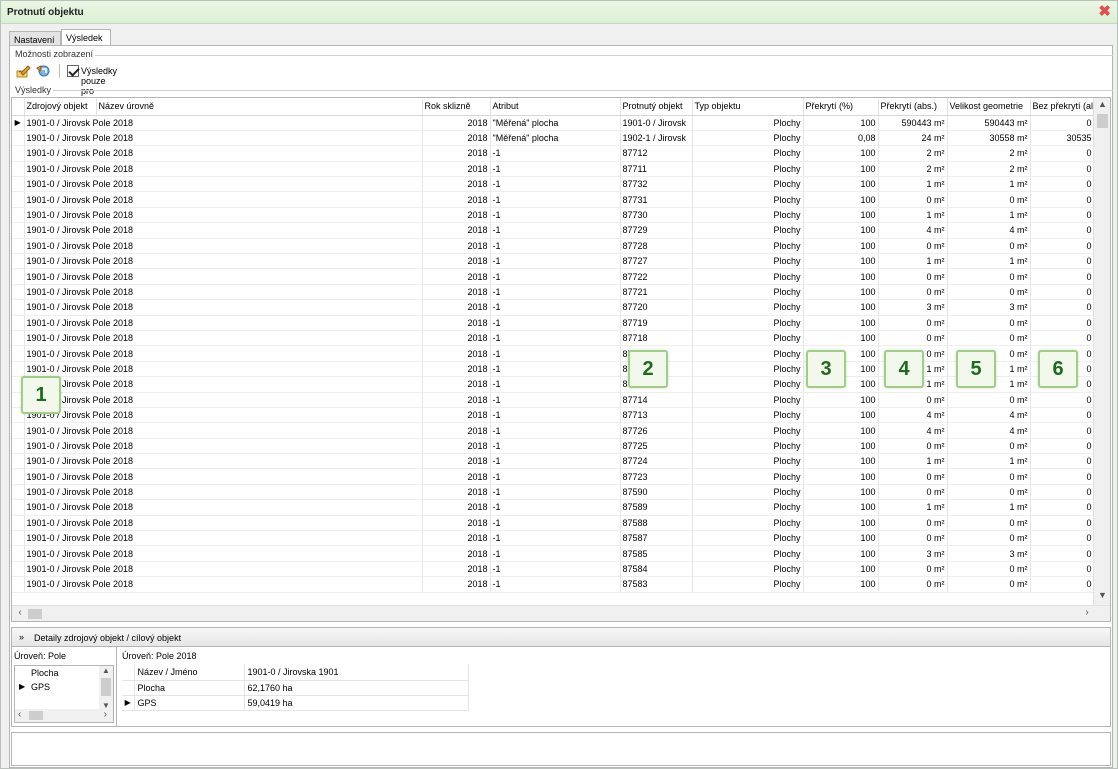 Image resolution: width=1118 pixels, height=769 pixels. What do you see at coordinates (1102, 121) in the screenshot?
I see `grid-vscroll-thumb` at bounding box center [1102, 121].